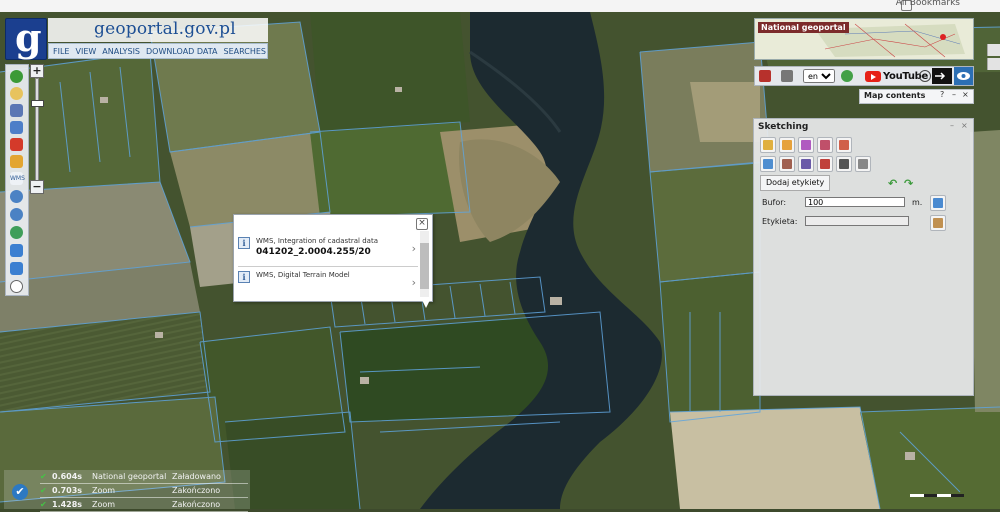  I want to click on zoom-plus-button: +, so click(37, 71).